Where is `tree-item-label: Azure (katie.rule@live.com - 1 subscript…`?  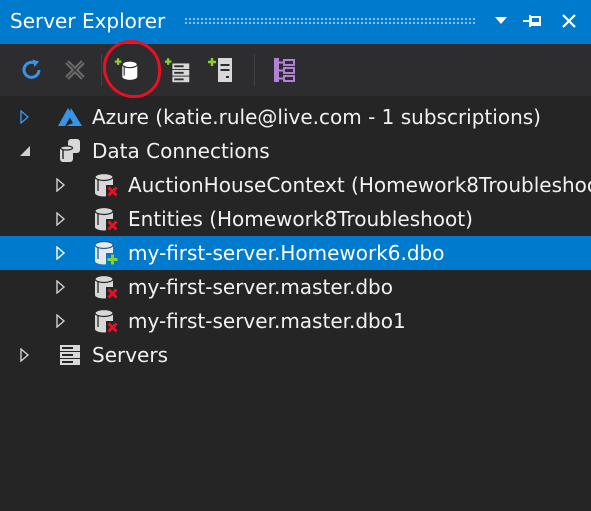
tree-item-label: Azure (katie.rule@live.com - 1 subscript… is located at coordinates (316, 117).